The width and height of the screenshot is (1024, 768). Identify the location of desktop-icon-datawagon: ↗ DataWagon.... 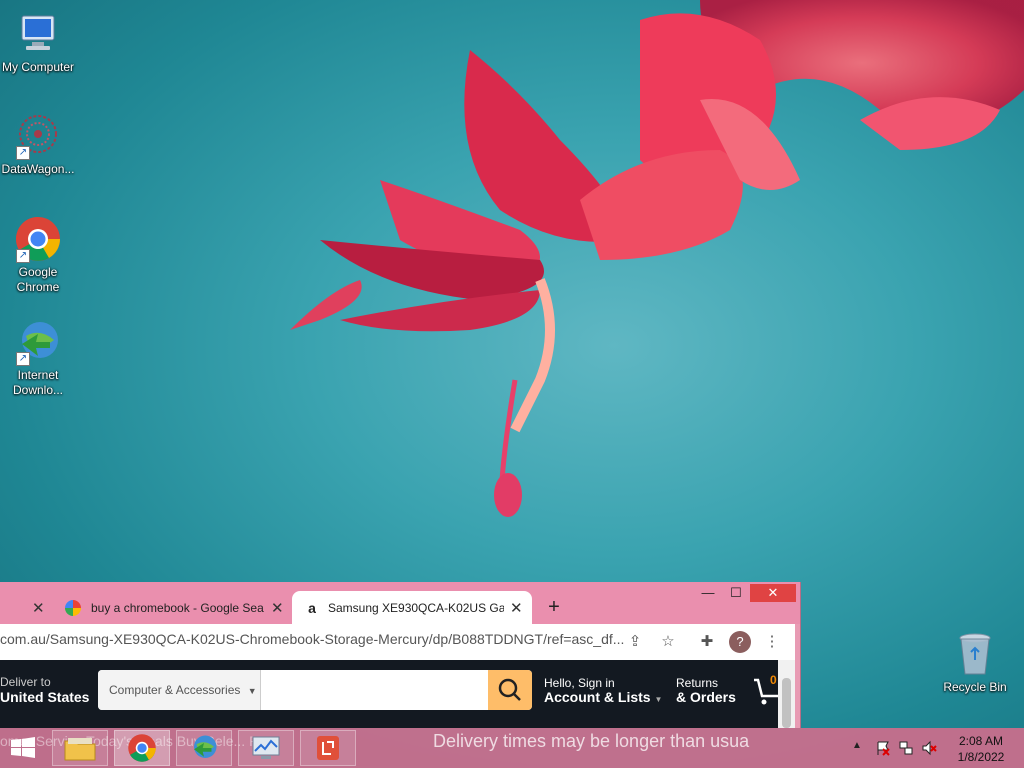
(38, 144).